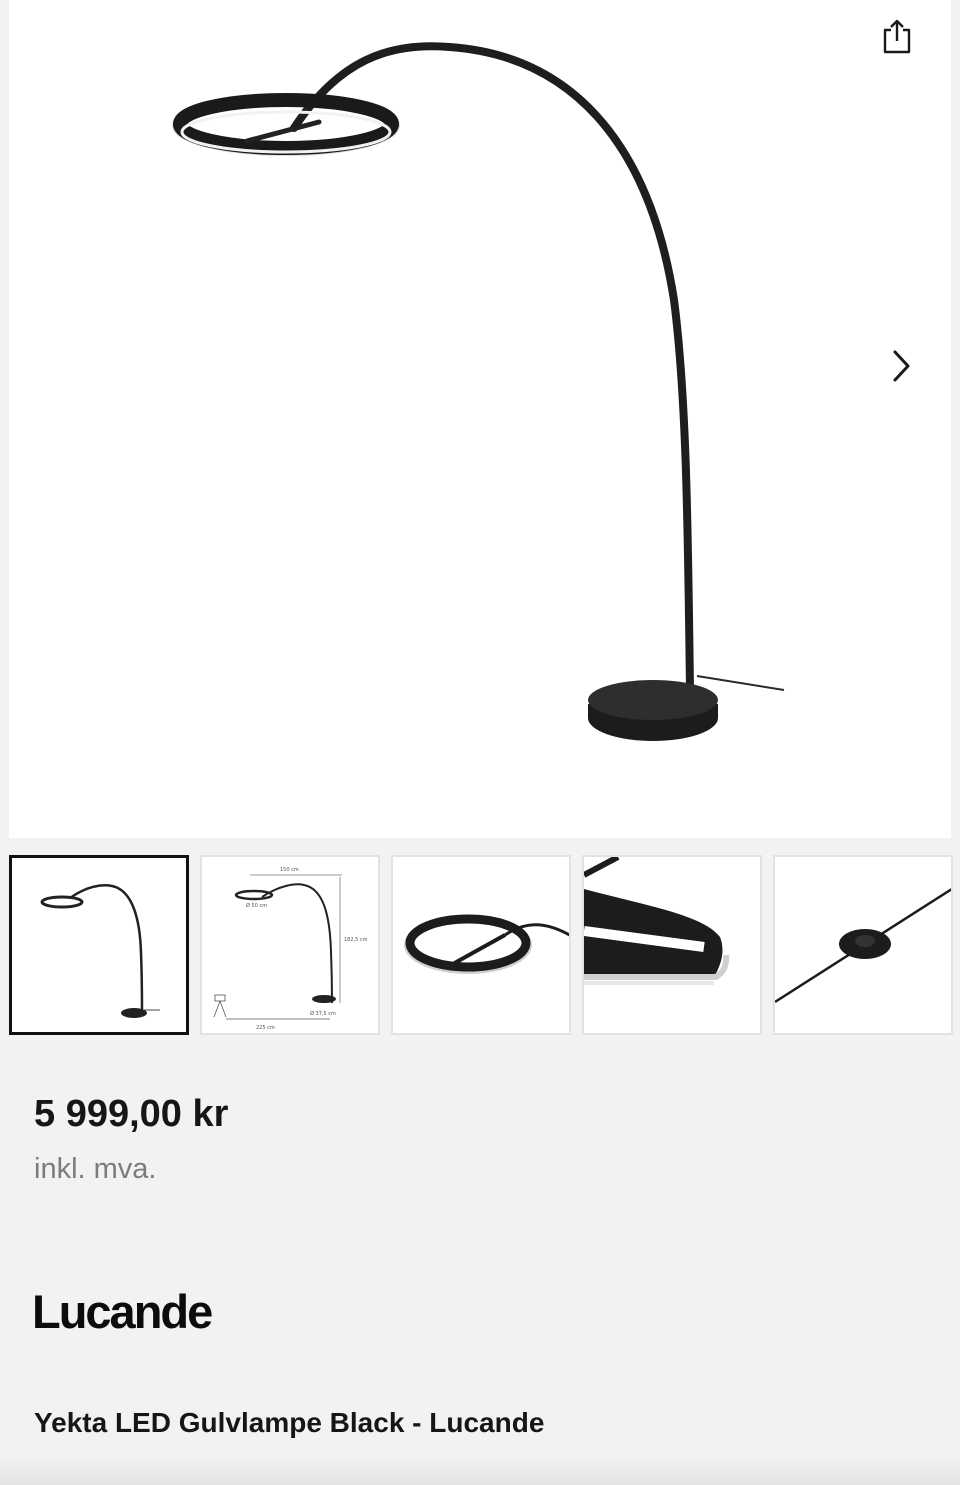  What do you see at coordinates (100, 951) in the screenshot?
I see `thumbnail-lamp-image` at bounding box center [100, 951].